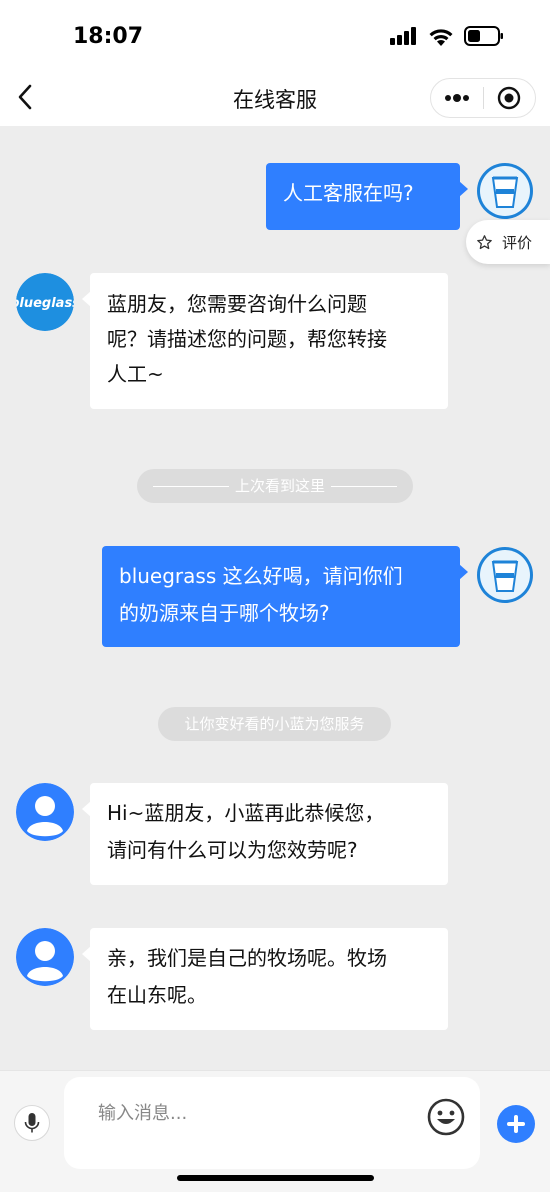 The width and height of the screenshot is (550, 1192). I want to click on service-notice: 让你变好看的小蓝为您服务, so click(274, 724).